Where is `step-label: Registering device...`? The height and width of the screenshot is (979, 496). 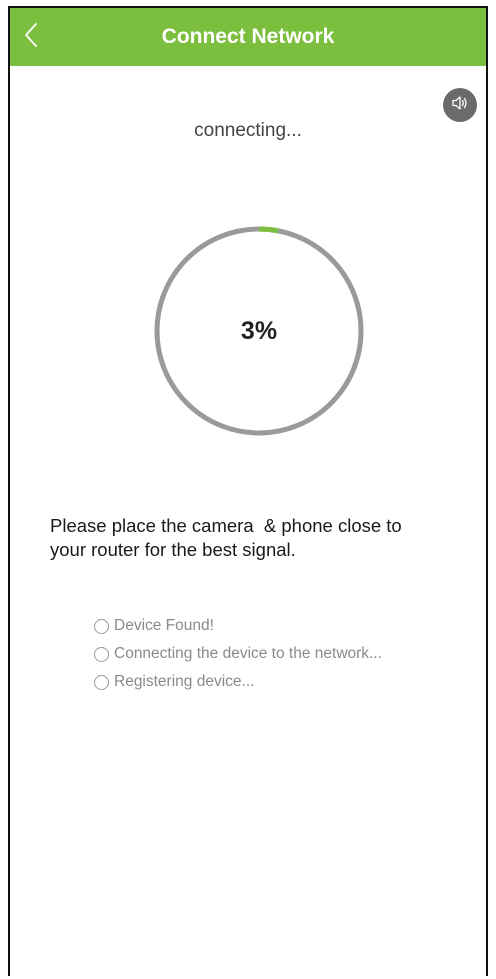
step-label: Registering device... is located at coordinates (184, 681).